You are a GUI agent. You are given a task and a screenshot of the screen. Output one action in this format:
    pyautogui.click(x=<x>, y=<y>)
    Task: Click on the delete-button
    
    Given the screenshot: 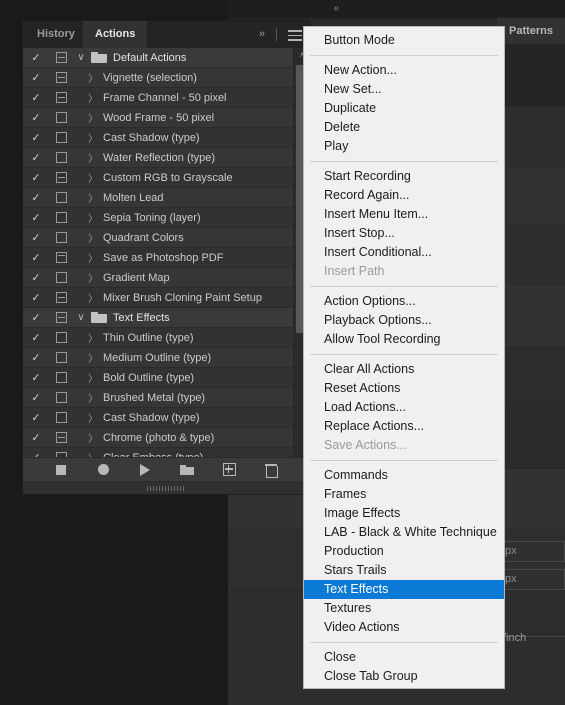 What is the action you would take?
    pyautogui.click(x=271, y=470)
    